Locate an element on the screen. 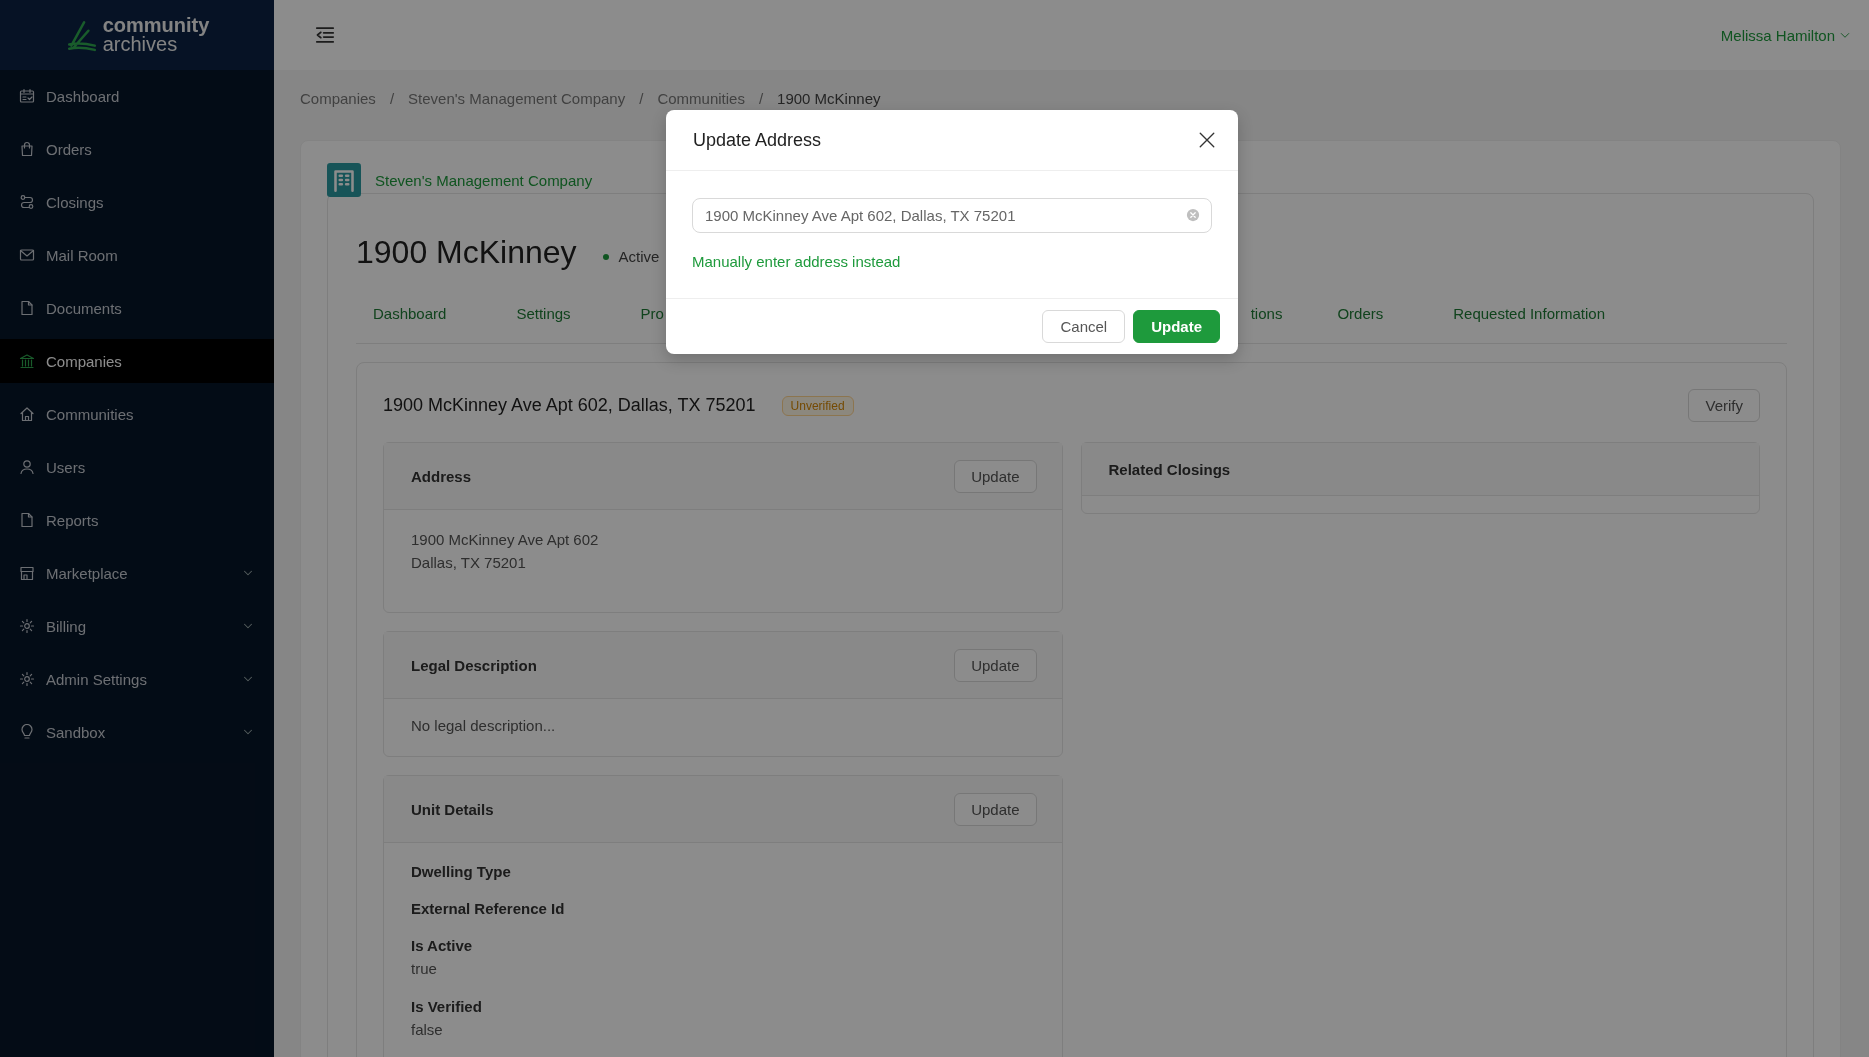 This screenshot has width=1869, height=1057. bag-icon is located at coordinates (27, 149).